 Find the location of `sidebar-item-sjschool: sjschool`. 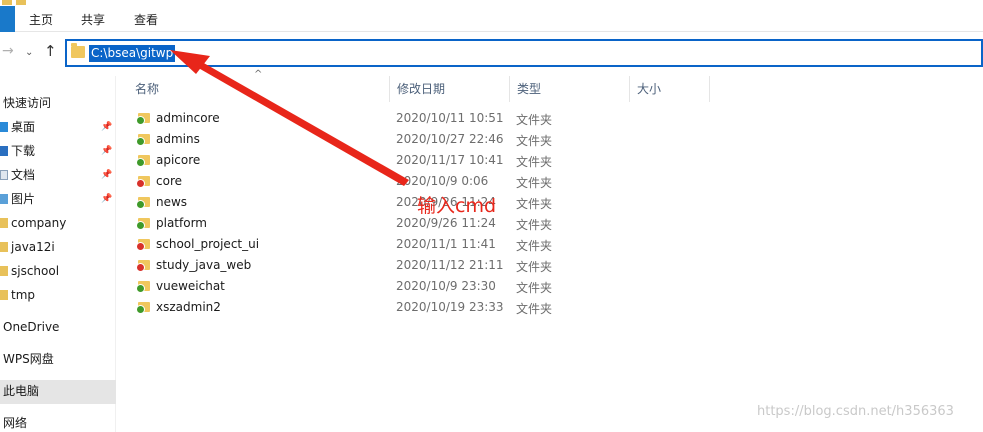

sidebar-item-sjschool: sjschool is located at coordinates (58, 271).